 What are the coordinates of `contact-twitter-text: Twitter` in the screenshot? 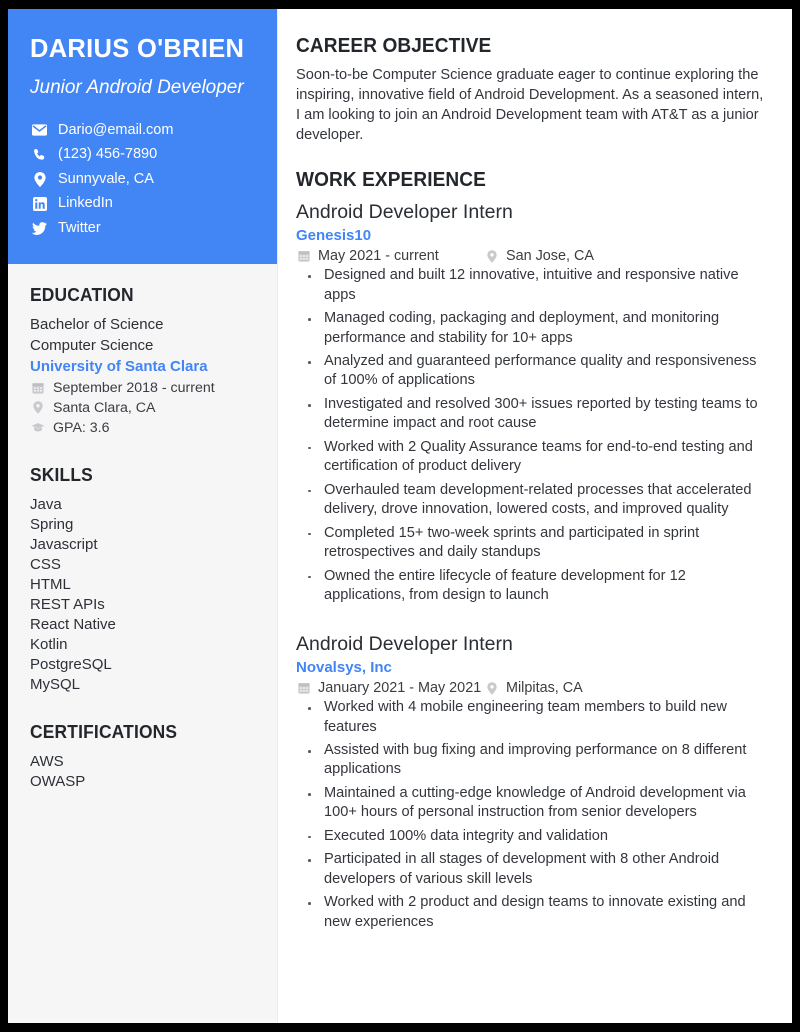 It's located at (79, 227).